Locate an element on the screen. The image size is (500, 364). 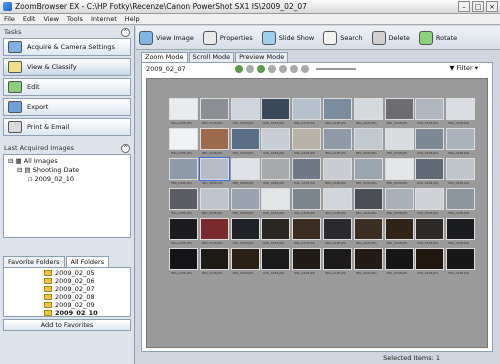
menu-file: File is located at coordinates (9, 19).